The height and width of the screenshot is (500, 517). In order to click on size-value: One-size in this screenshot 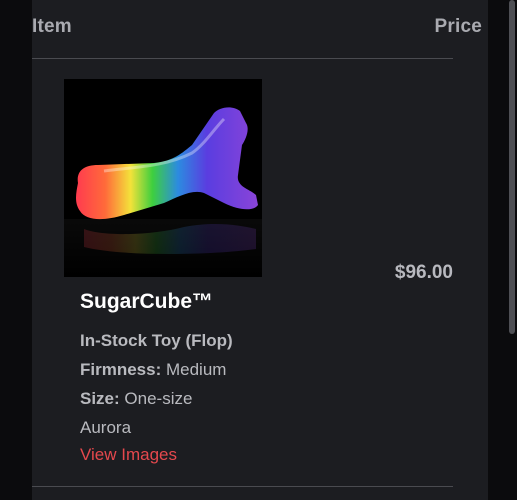, I will do `click(158, 398)`.